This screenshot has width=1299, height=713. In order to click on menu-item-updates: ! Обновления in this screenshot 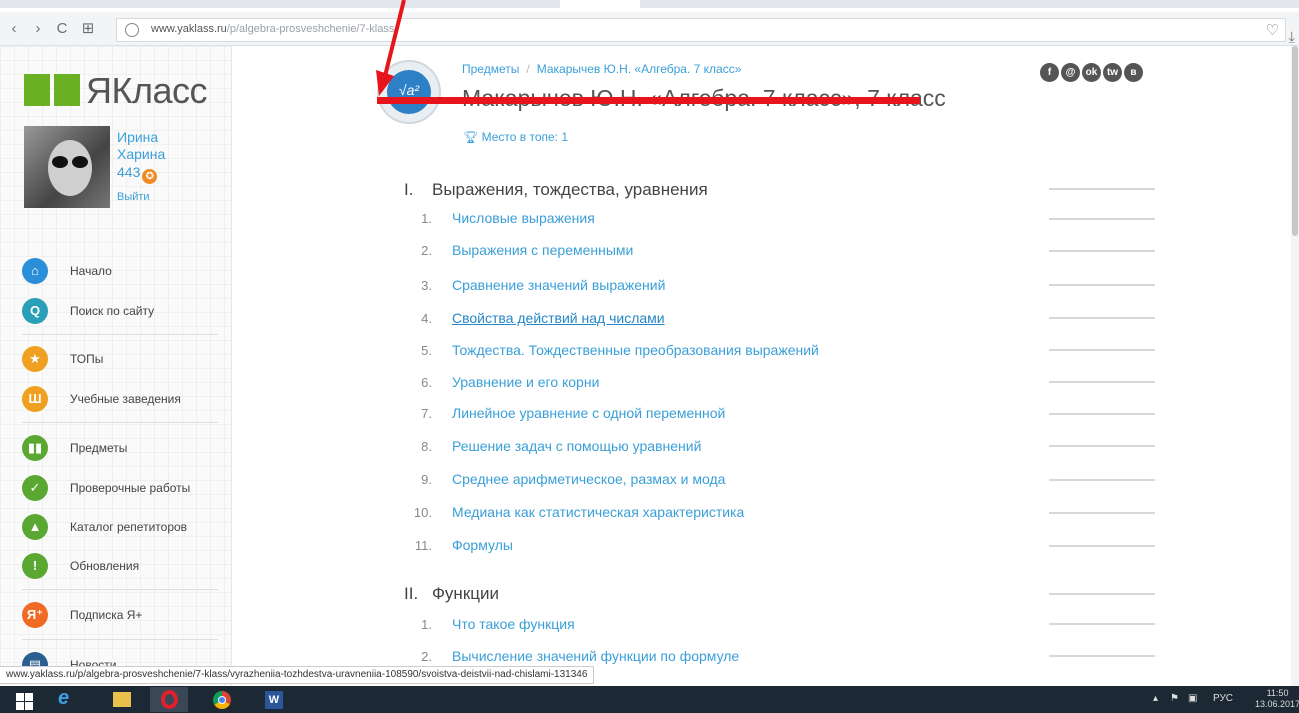, I will do `click(120, 568)`.